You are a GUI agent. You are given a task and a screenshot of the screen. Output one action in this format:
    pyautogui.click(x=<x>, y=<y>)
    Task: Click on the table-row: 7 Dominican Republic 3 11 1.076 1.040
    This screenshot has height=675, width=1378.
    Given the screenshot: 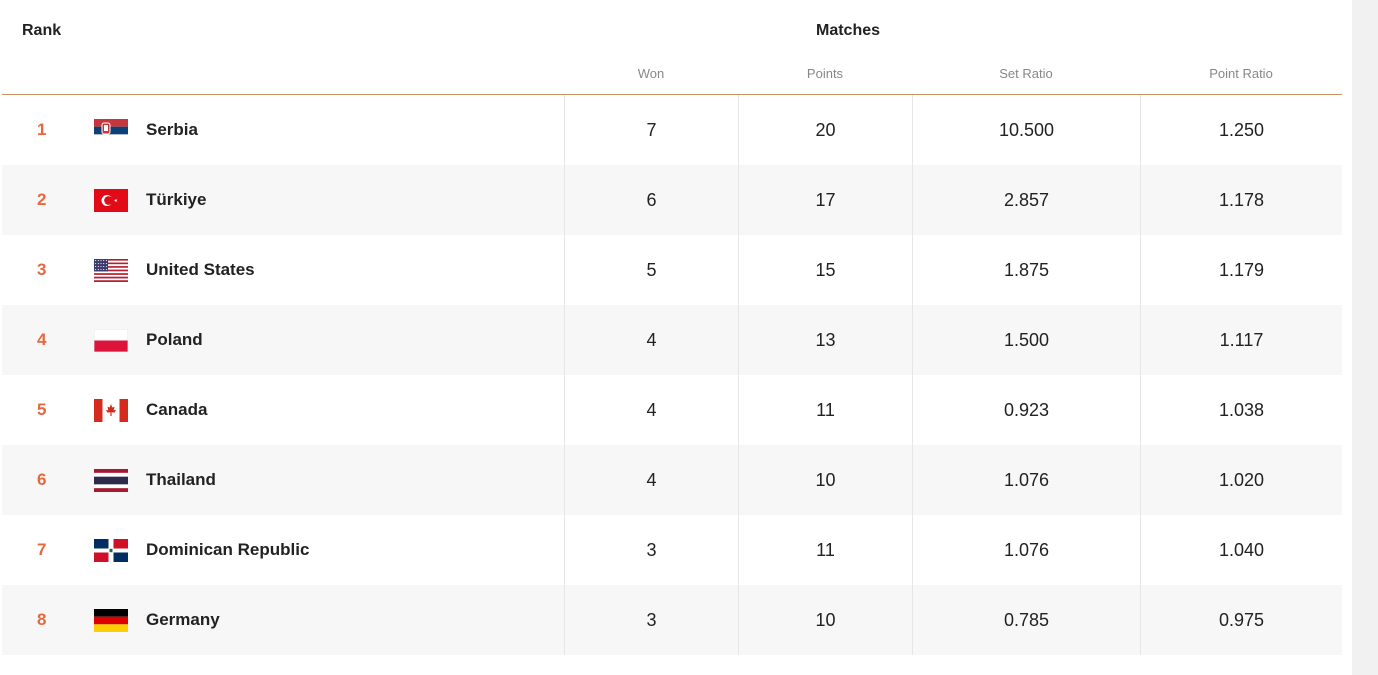 What is the action you would take?
    pyautogui.click(x=672, y=550)
    